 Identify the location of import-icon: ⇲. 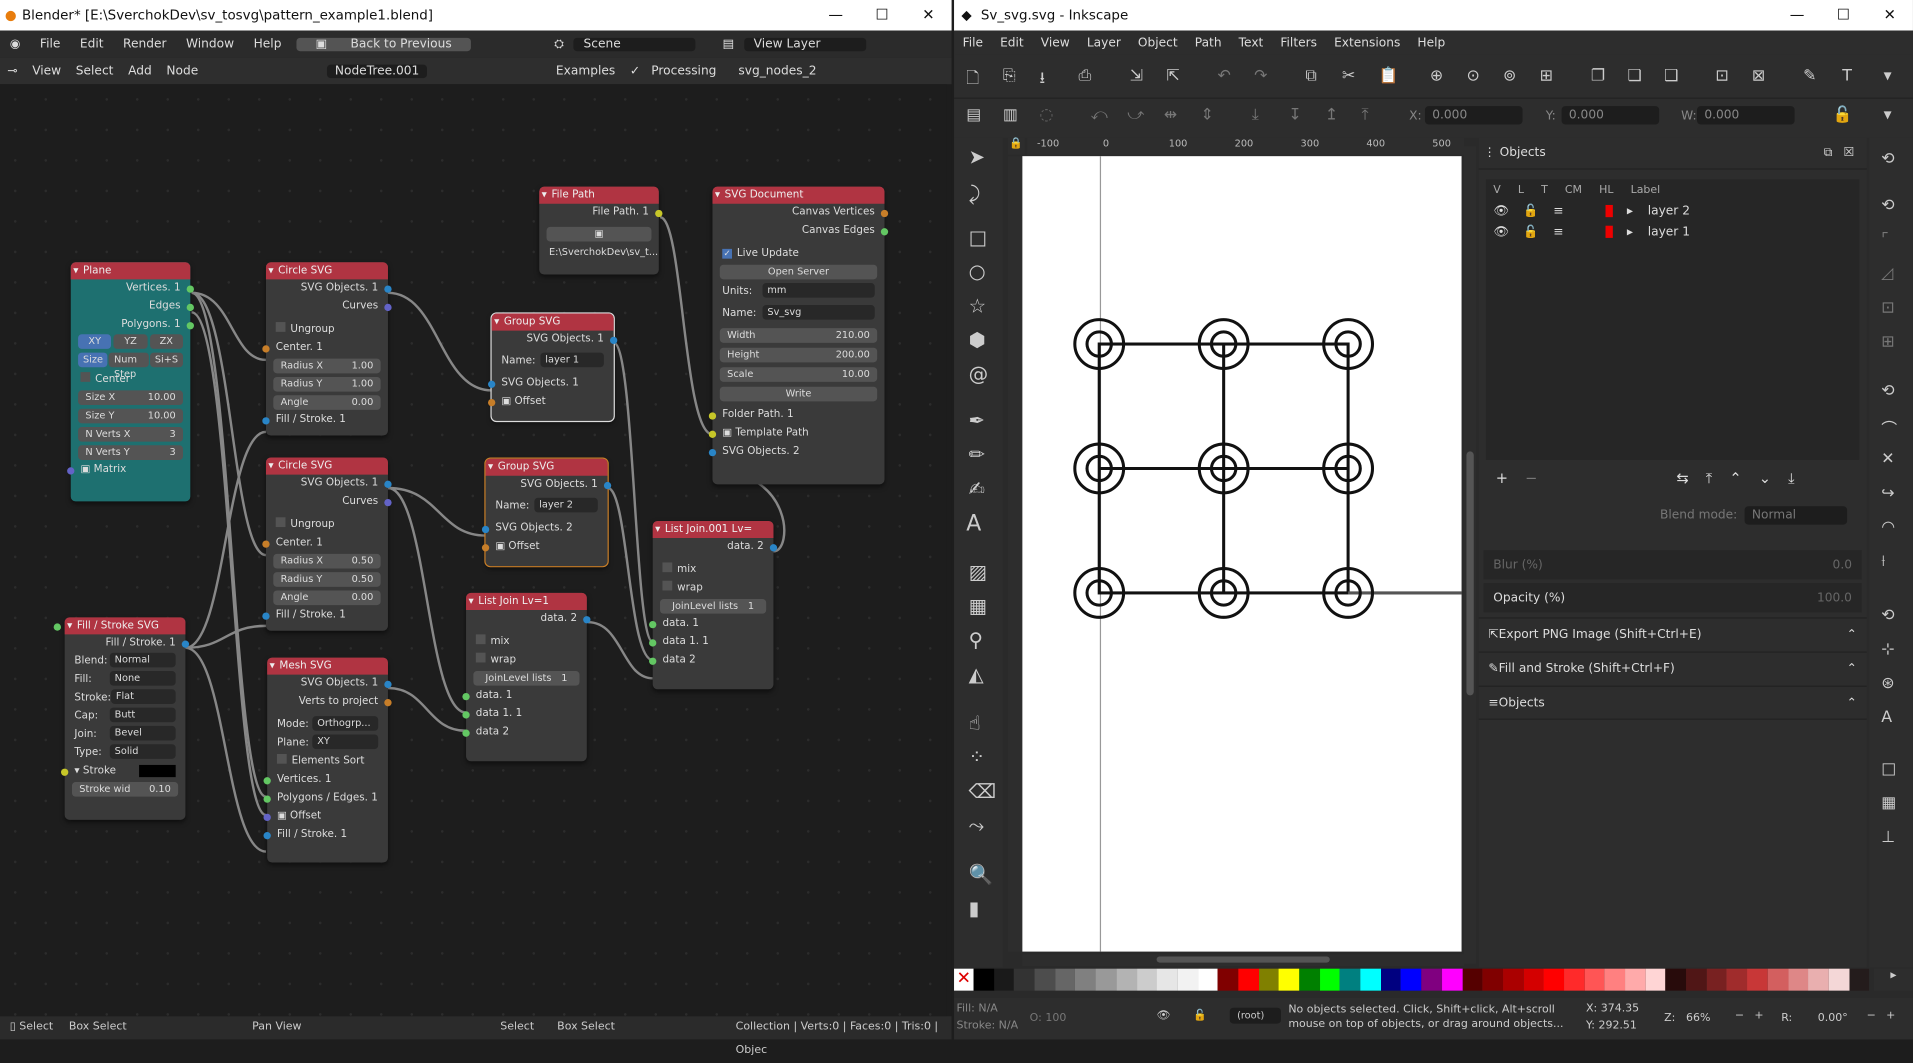
(1136, 76).